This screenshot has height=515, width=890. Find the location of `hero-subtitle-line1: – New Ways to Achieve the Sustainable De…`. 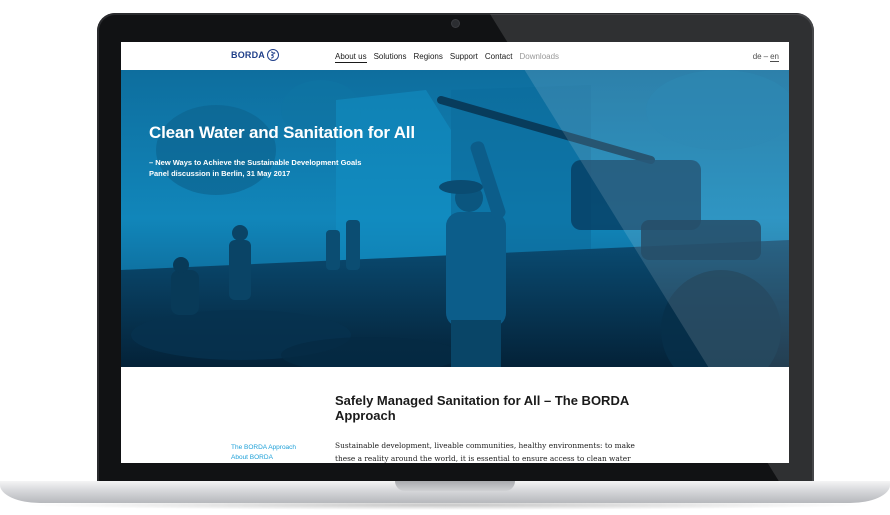

hero-subtitle-line1: – New Ways to Achieve the Sustainable De… is located at coordinates (255, 162).